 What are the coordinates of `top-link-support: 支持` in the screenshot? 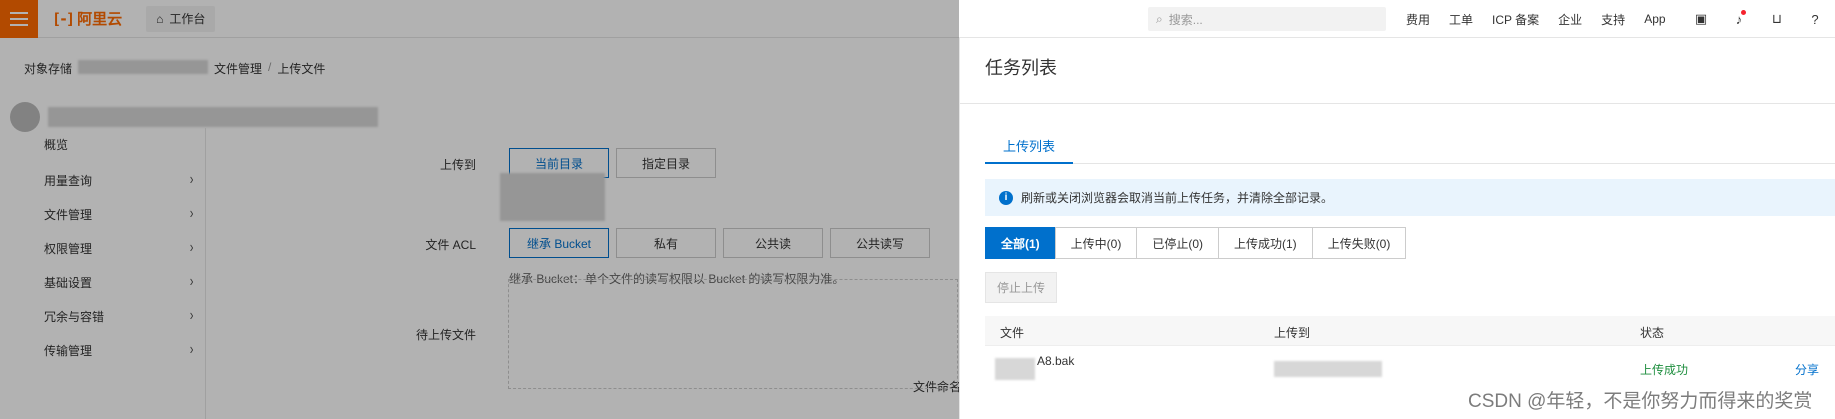 It's located at (1613, 19).